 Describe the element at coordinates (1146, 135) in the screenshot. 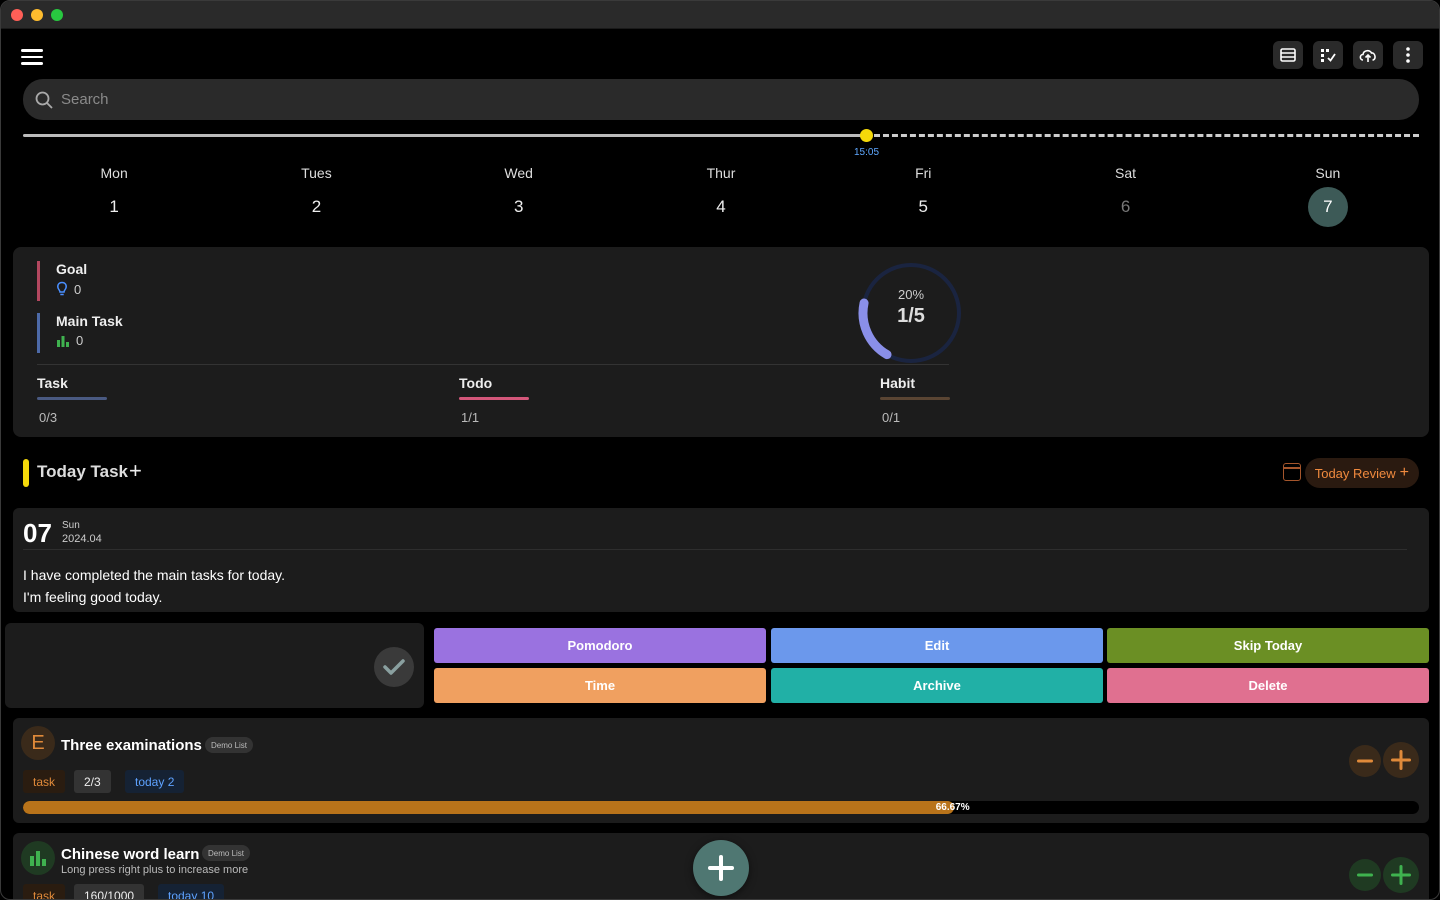

I see `timeline-remaining` at that location.